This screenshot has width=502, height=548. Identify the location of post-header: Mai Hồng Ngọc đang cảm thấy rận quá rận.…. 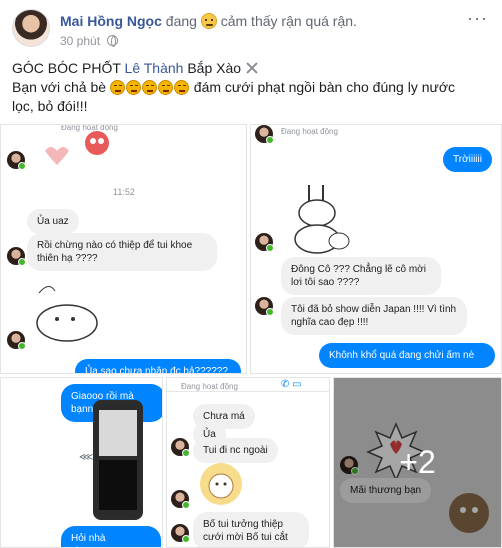
(251, 29).